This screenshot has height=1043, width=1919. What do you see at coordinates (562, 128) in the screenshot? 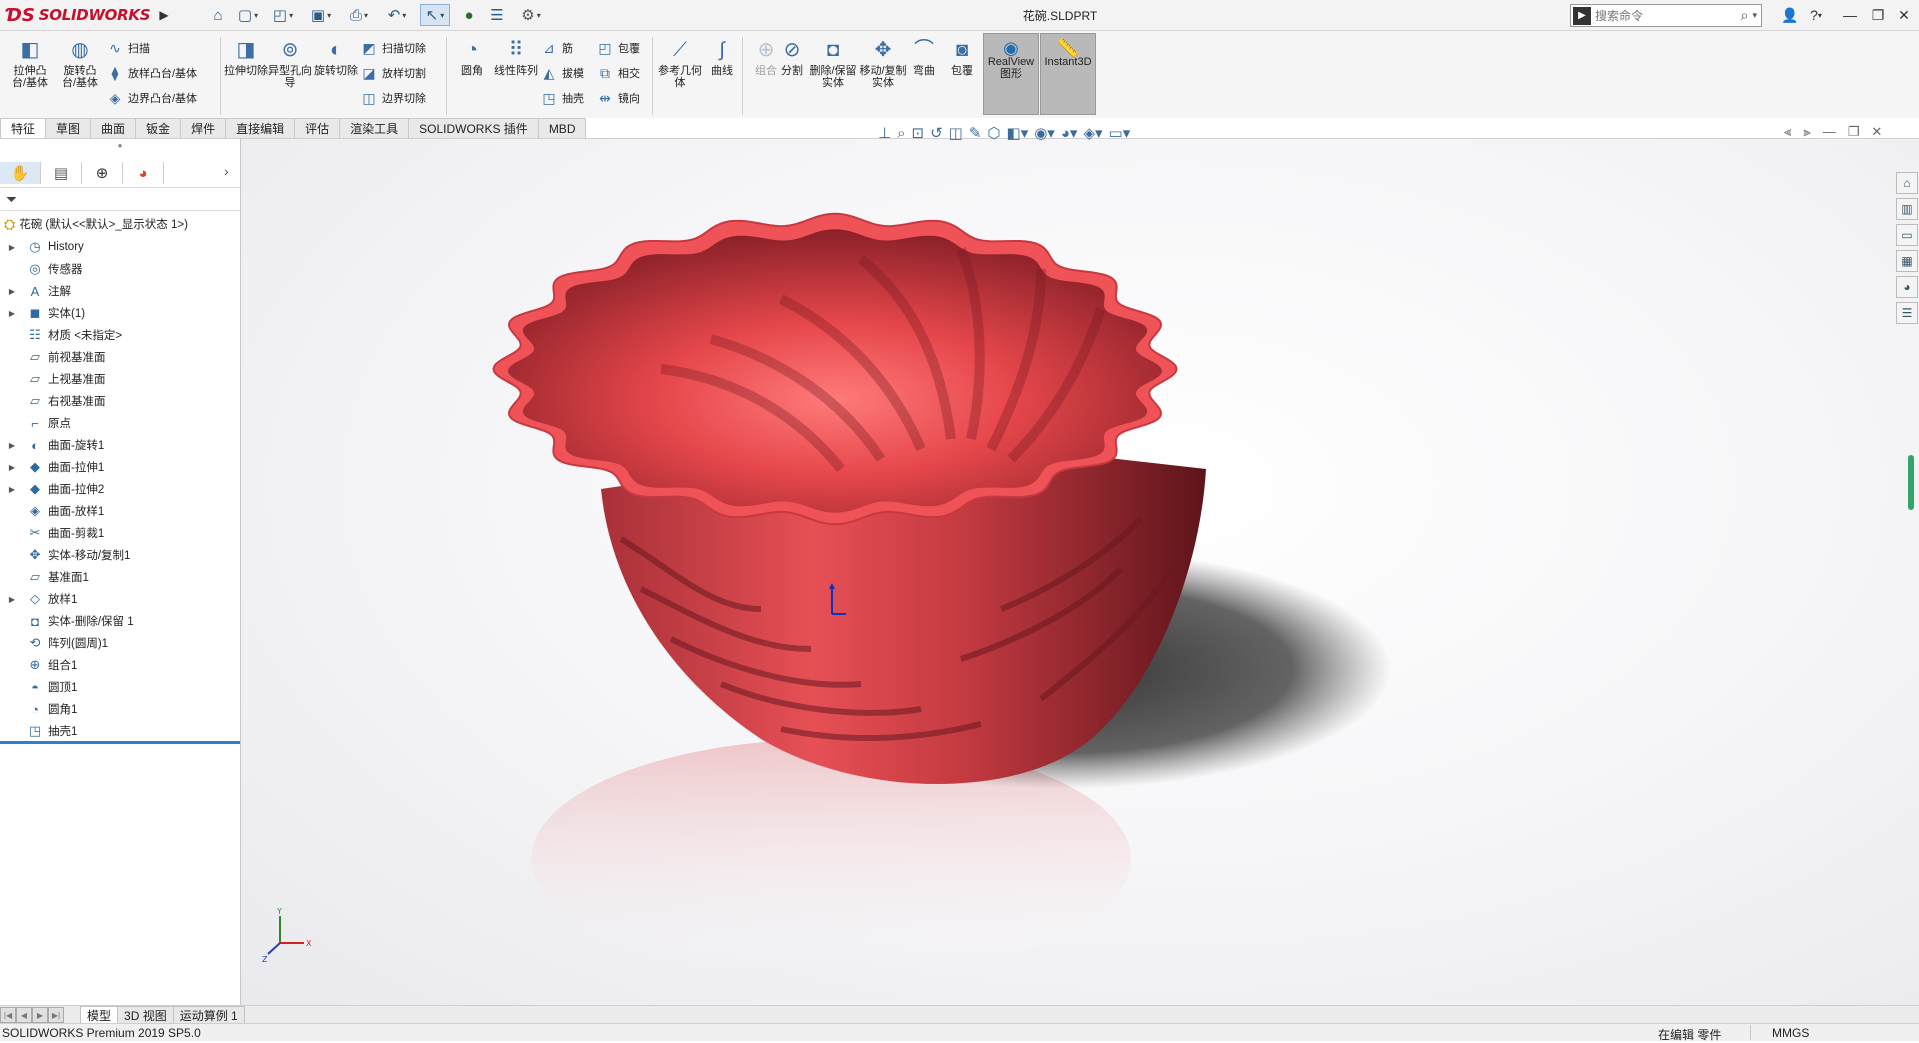
I see `tab-mbd: MBD` at bounding box center [562, 128].